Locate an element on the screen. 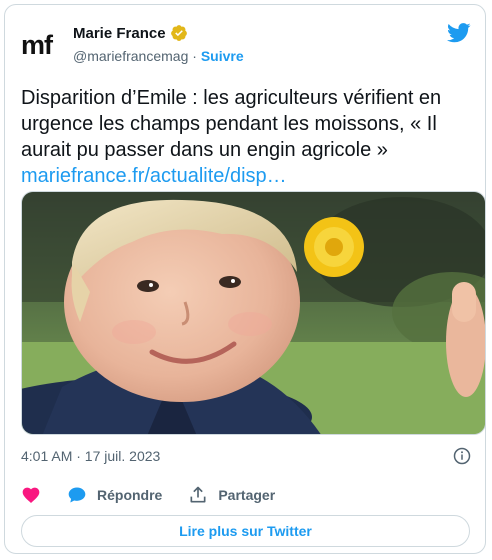 This screenshot has height=560, width=492. tweet-timestamp: 4:01 AM · 17 juil. 2023 is located at coordinates (90, 456).